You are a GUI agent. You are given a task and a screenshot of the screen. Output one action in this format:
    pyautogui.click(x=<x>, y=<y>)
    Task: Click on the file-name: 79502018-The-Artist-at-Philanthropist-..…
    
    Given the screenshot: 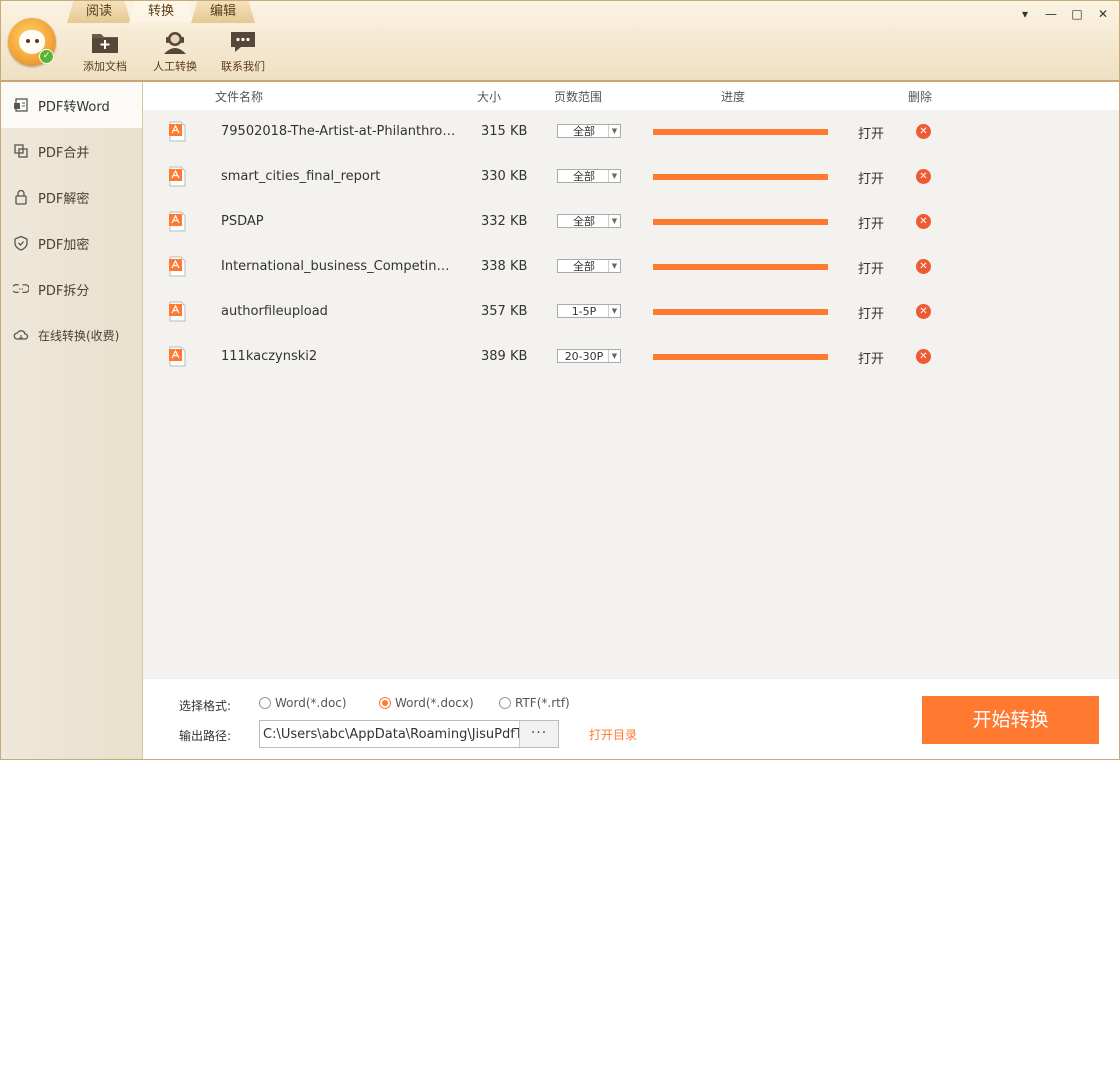 What is the action you would take?
    pyautogui.click(x=338, y=131)
    